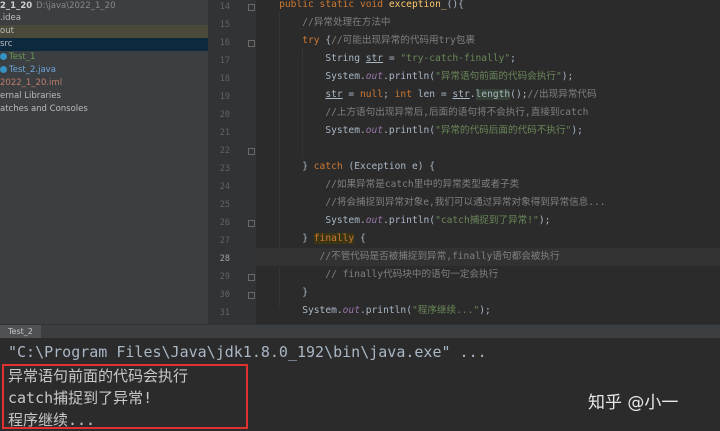 The image size is (720, 431). I want to click on string-literal: "try-catch-finally", so click(455, 58).